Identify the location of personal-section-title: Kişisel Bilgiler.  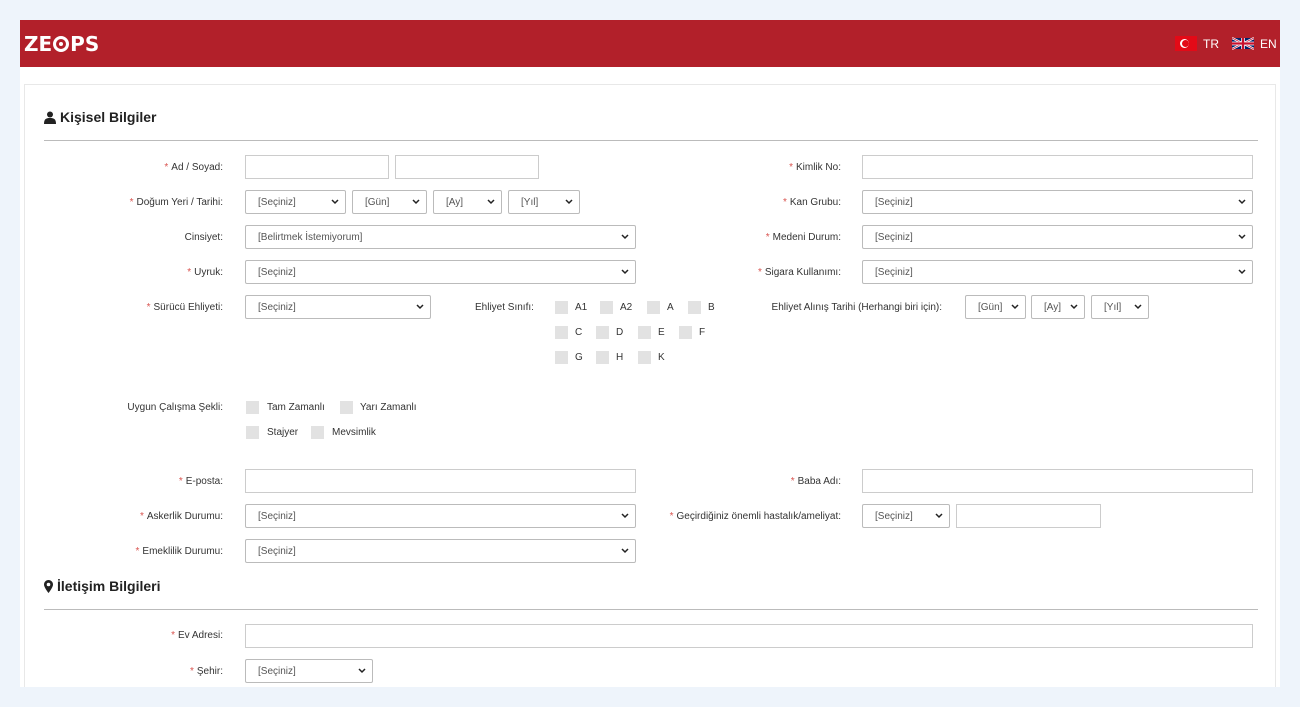
(100, 117).